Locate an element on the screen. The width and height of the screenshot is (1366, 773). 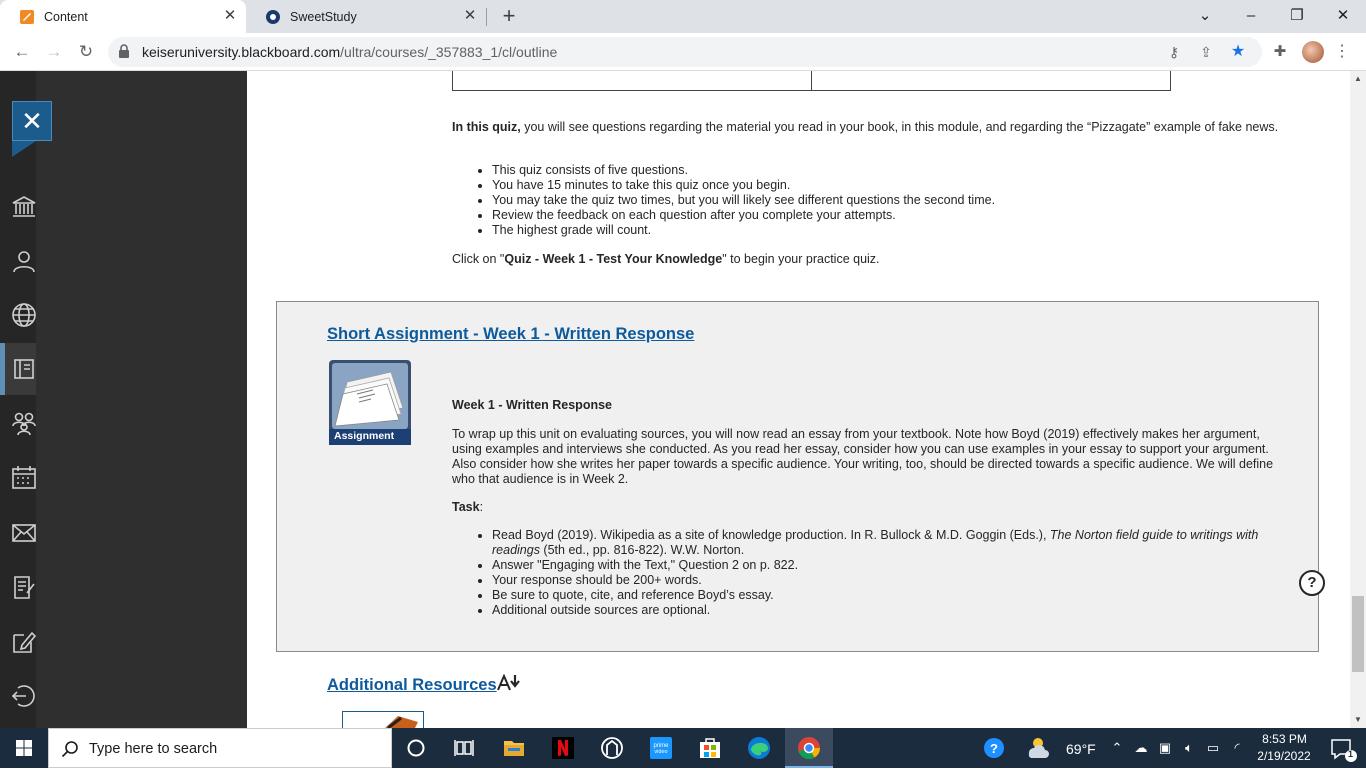
edge-icon is located at coordinates (759, 748).